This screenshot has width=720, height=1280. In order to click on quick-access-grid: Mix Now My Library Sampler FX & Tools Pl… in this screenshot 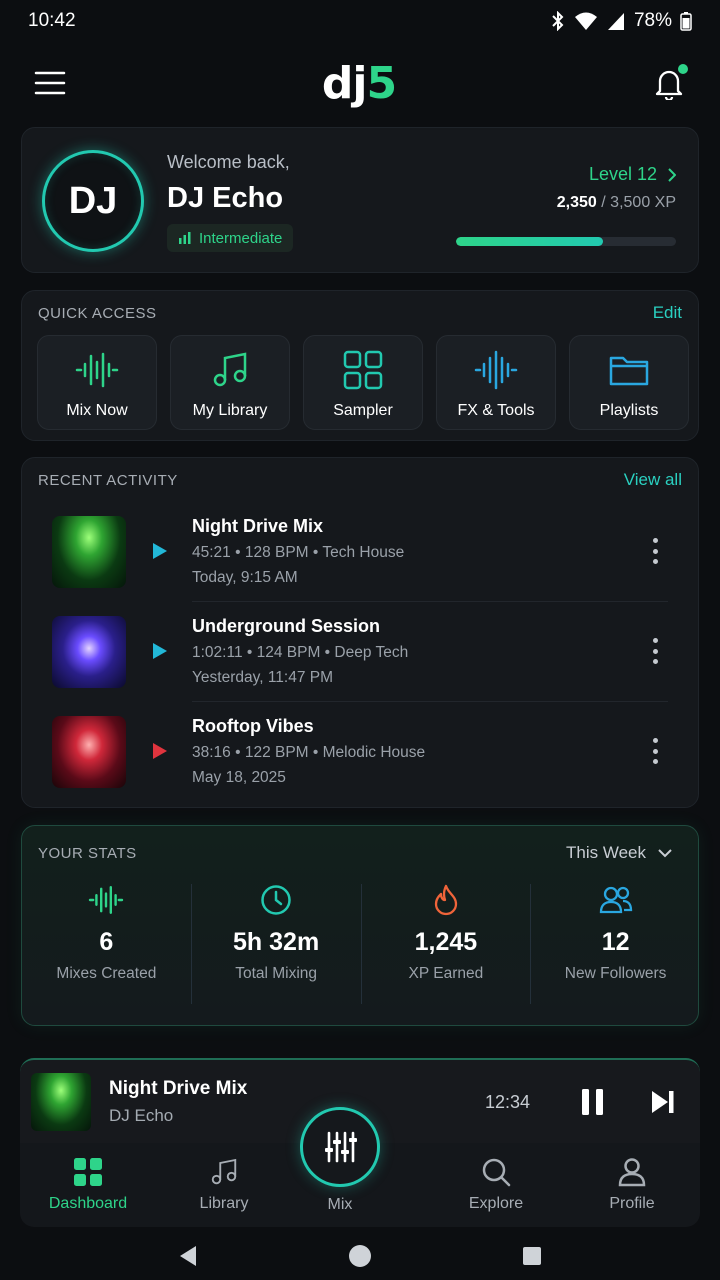, I will do `click(363, 382)`.